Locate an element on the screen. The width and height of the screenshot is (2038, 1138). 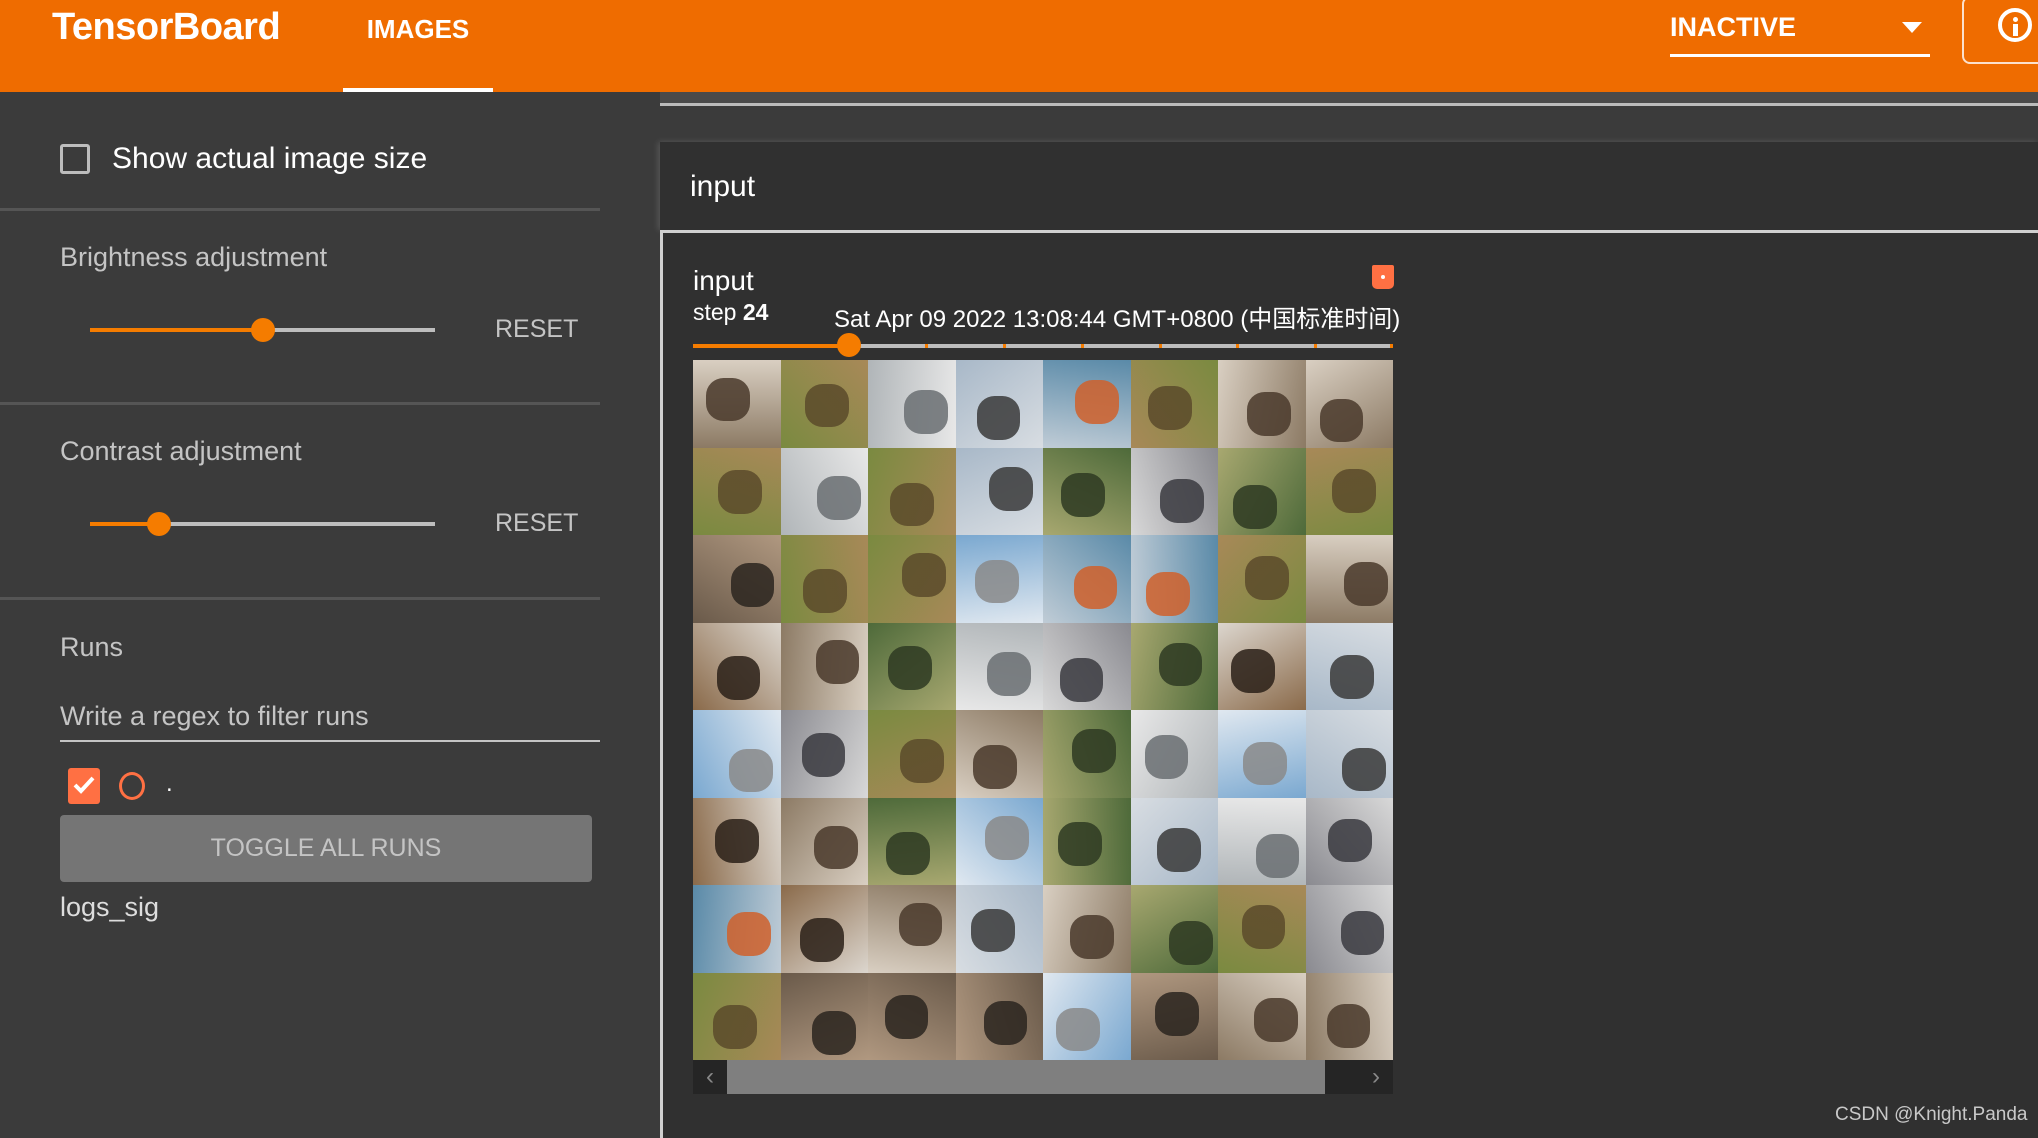
brightness-slider is located at coordinates (262, 330).